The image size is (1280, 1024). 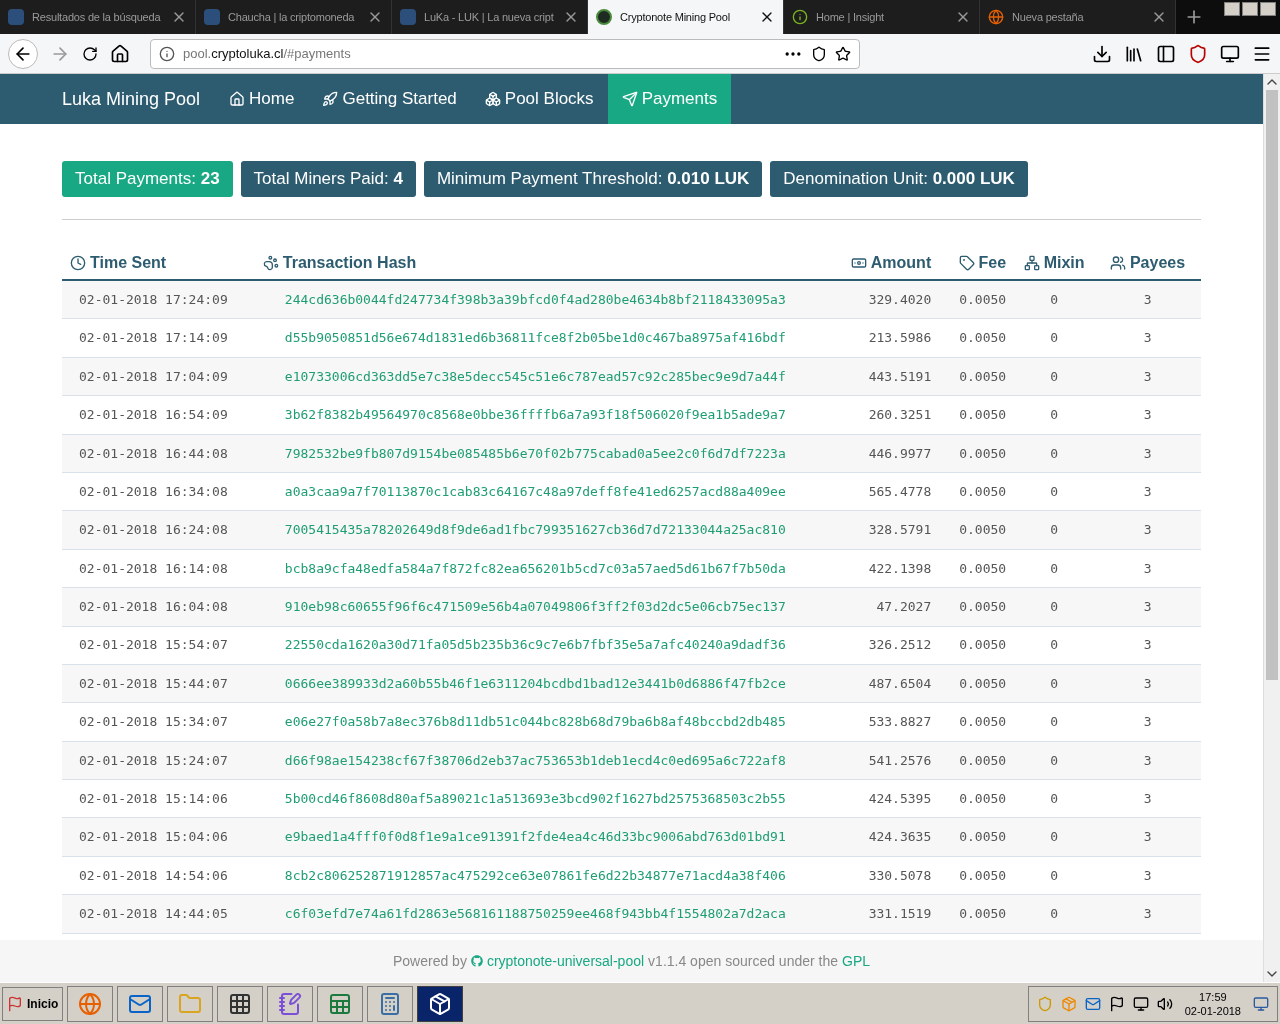 I want to click on tab-title: Chaucha | la criptomoneda, so click(x=292, y=17).